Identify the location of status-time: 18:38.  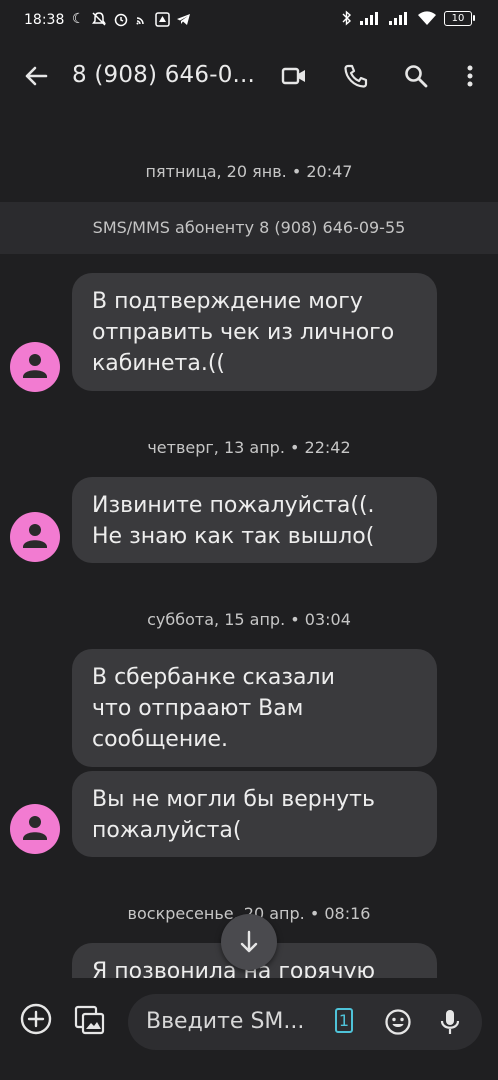
(44, 20).